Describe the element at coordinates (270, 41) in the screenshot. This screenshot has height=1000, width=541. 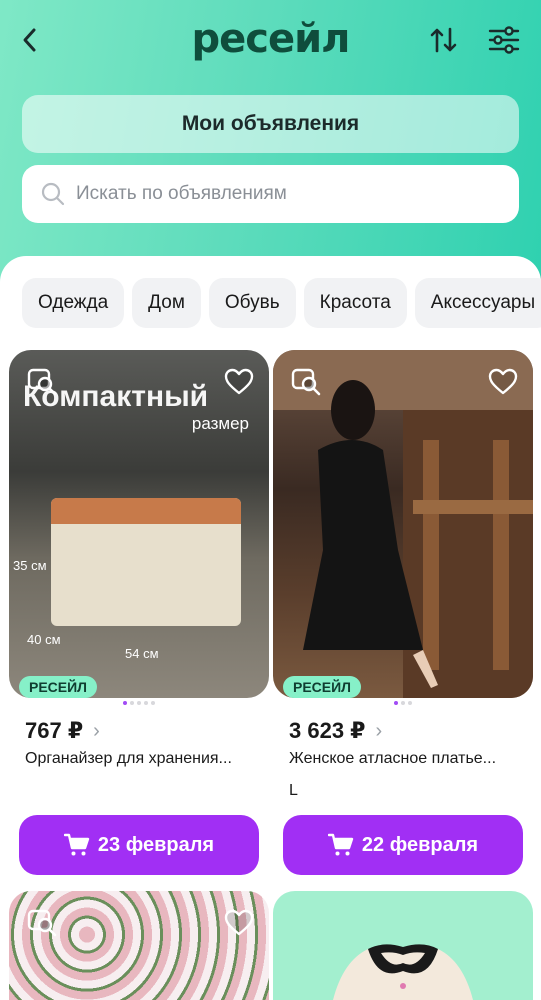
I see `top-bar: ресейл` at that location.